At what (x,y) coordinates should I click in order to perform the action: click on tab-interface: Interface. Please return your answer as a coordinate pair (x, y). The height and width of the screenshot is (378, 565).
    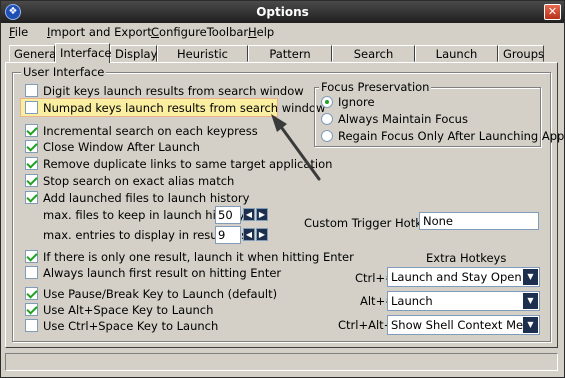
    Looking at the image, I should click on (83, 53).